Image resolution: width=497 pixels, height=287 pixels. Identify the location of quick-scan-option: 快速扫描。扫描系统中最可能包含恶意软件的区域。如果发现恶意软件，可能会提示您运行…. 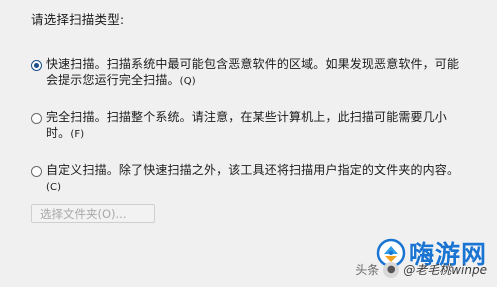
(251, 73).